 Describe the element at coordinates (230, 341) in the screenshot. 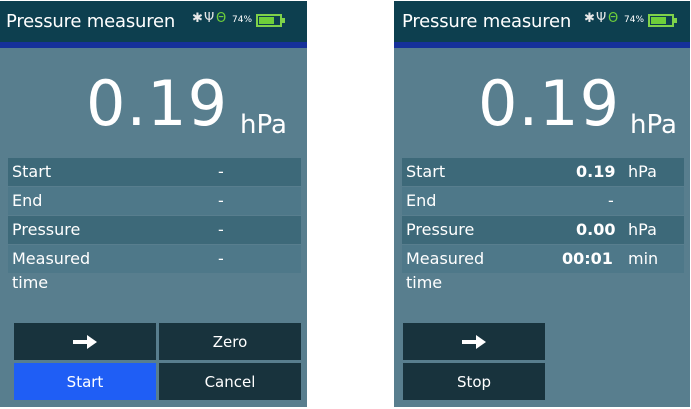

I see `zero-button: Zero` at that location.